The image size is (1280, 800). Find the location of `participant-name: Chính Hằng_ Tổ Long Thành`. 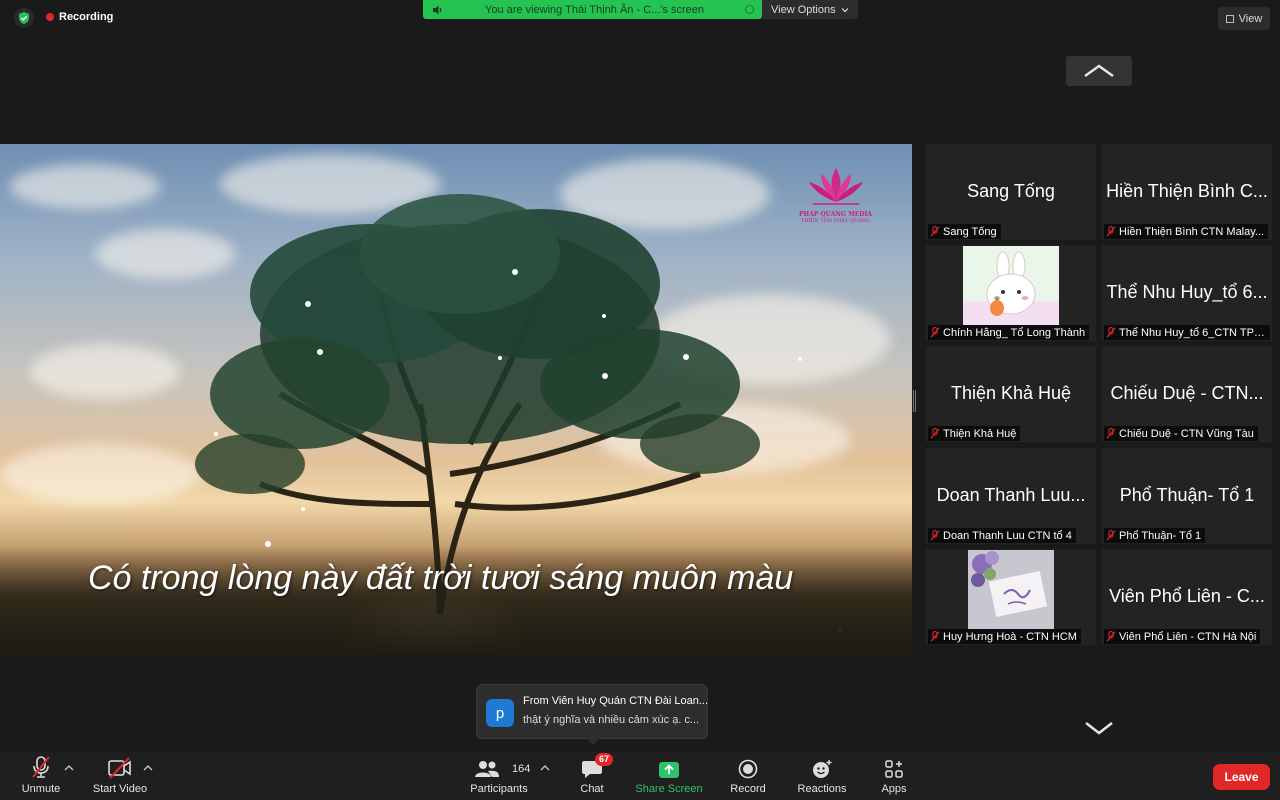

participant-name: Chính Hằng_ Tổ Long Thành is located at coordinates (1014, 332).